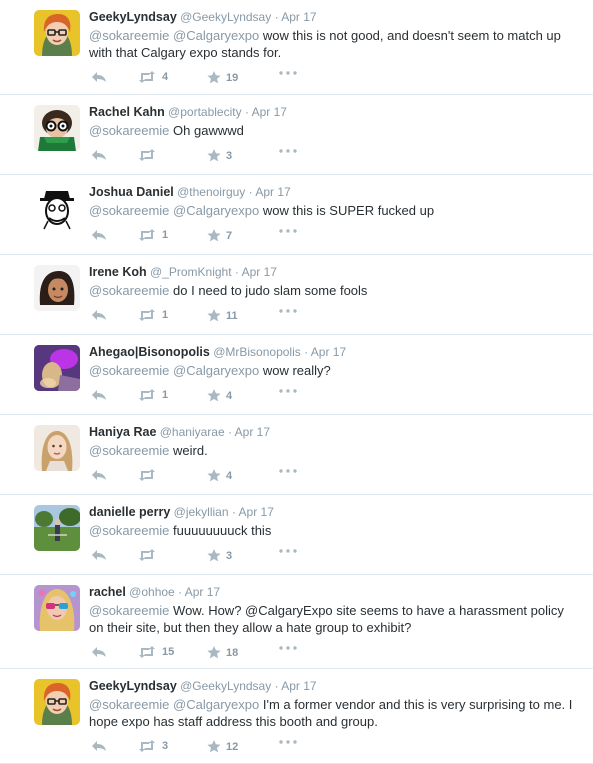 This screenshot has height=764, width=593. I want to click on user-handle: @haniyarae, so click(190, 432).